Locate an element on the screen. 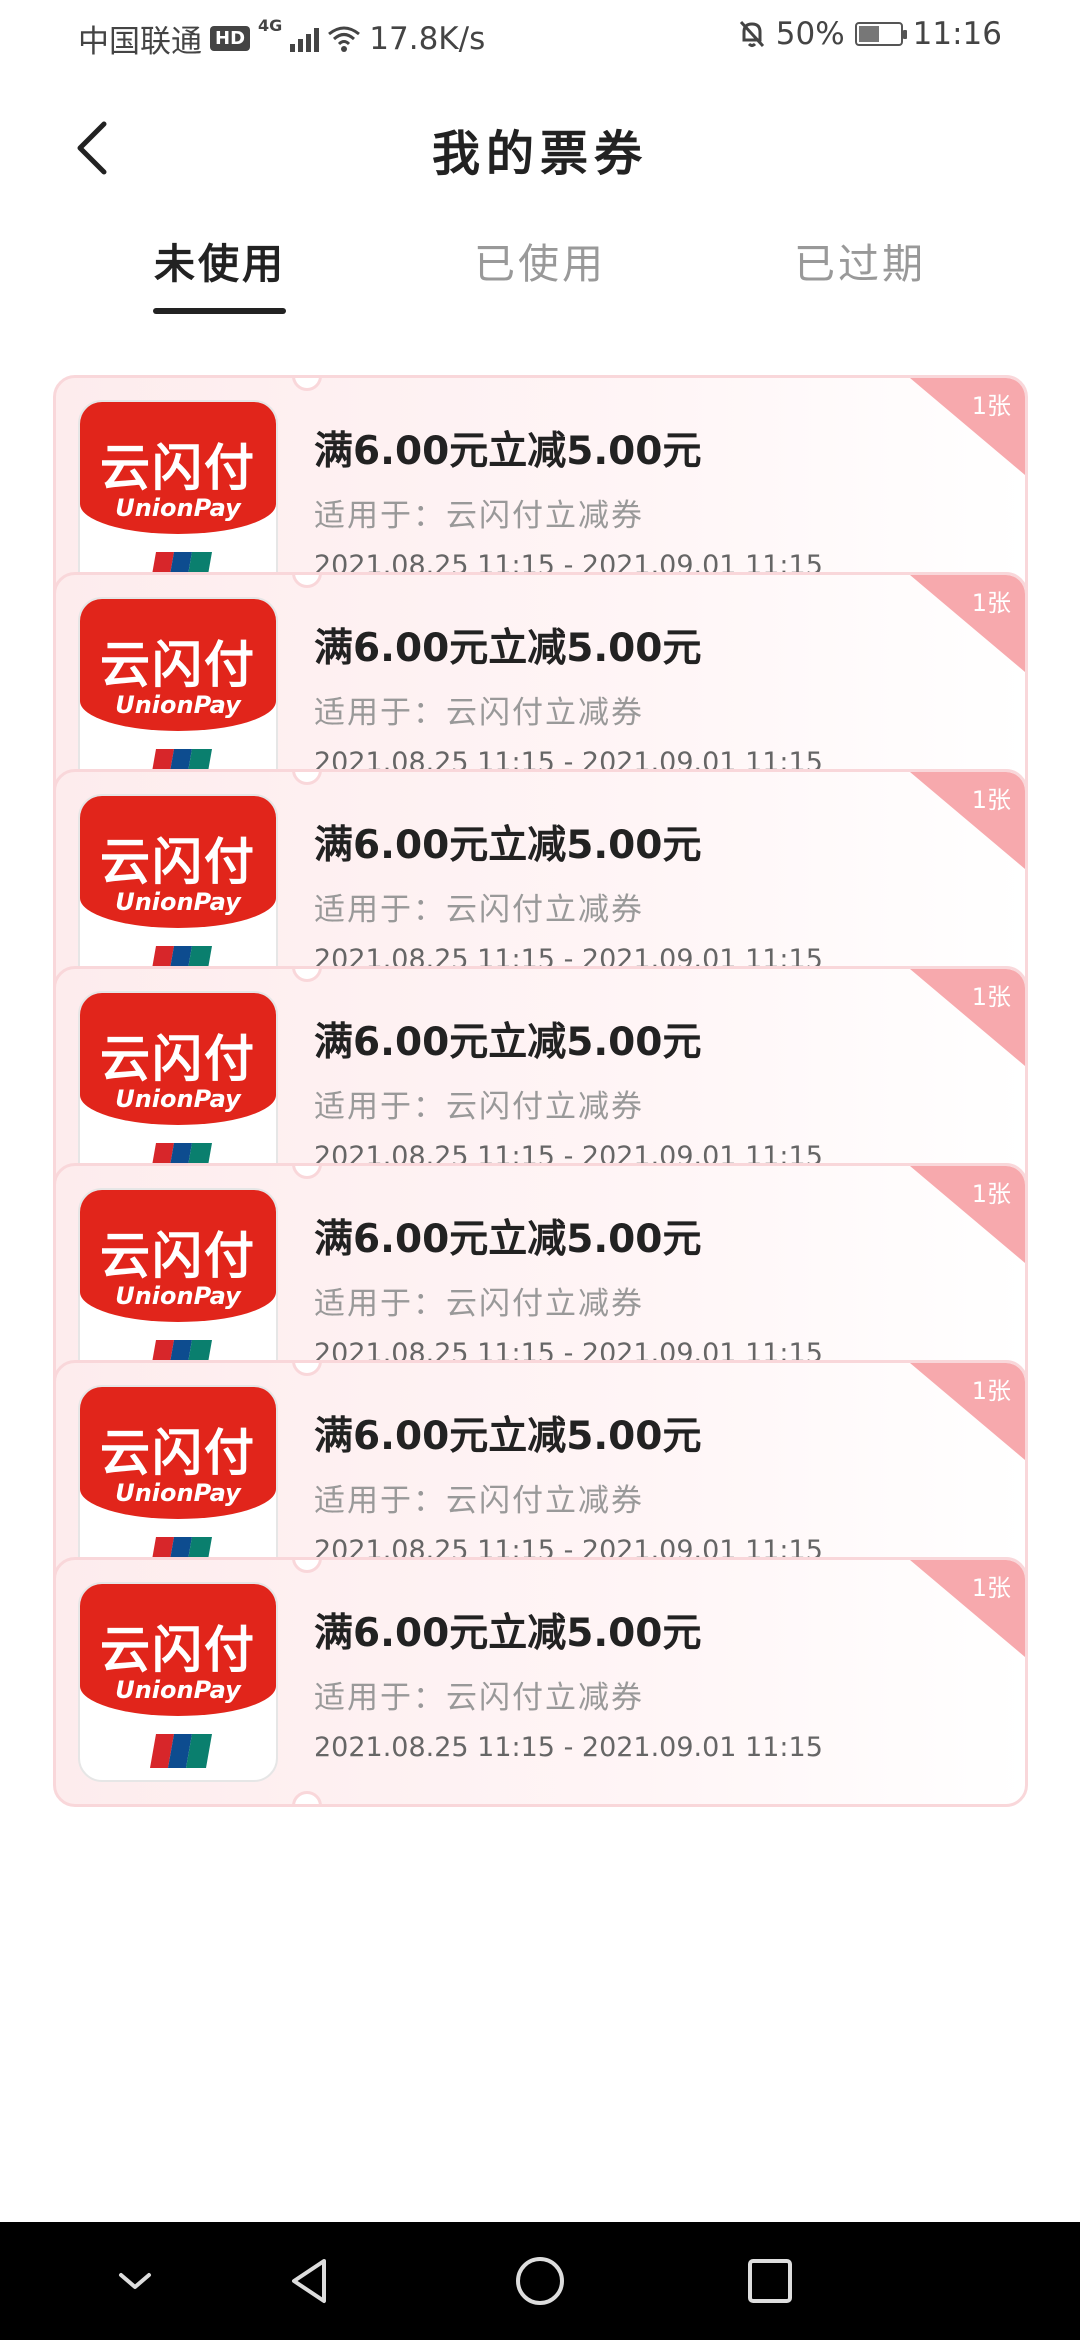  hd-icon: HD is located at coordinates (230, 38).